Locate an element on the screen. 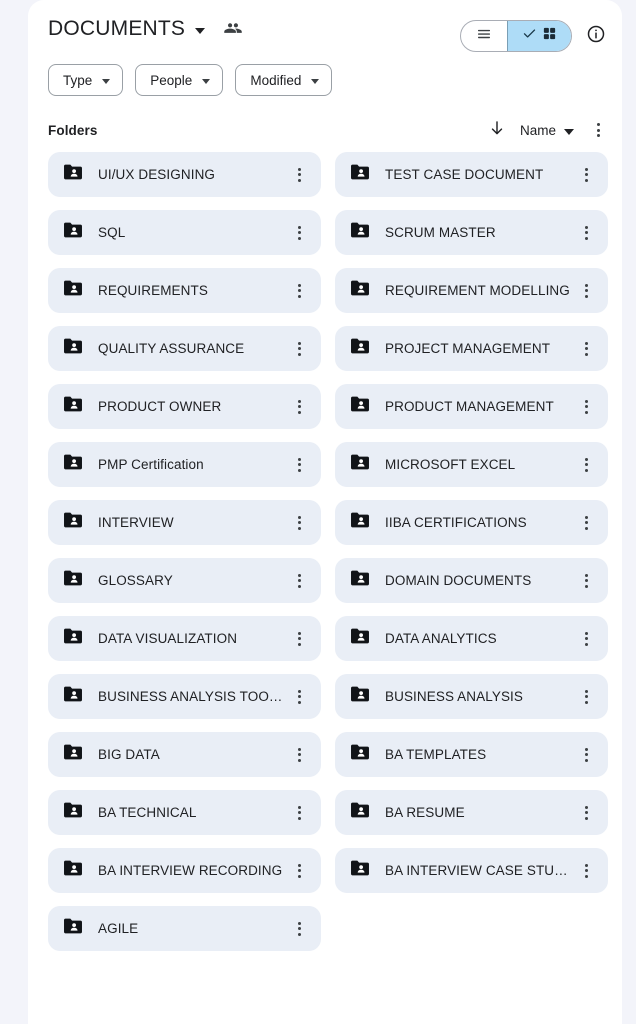 Image resolution: width=636 pixels, height=1024 pixels. folder-card: INTERVIEW is located at coordinates (184, 522).